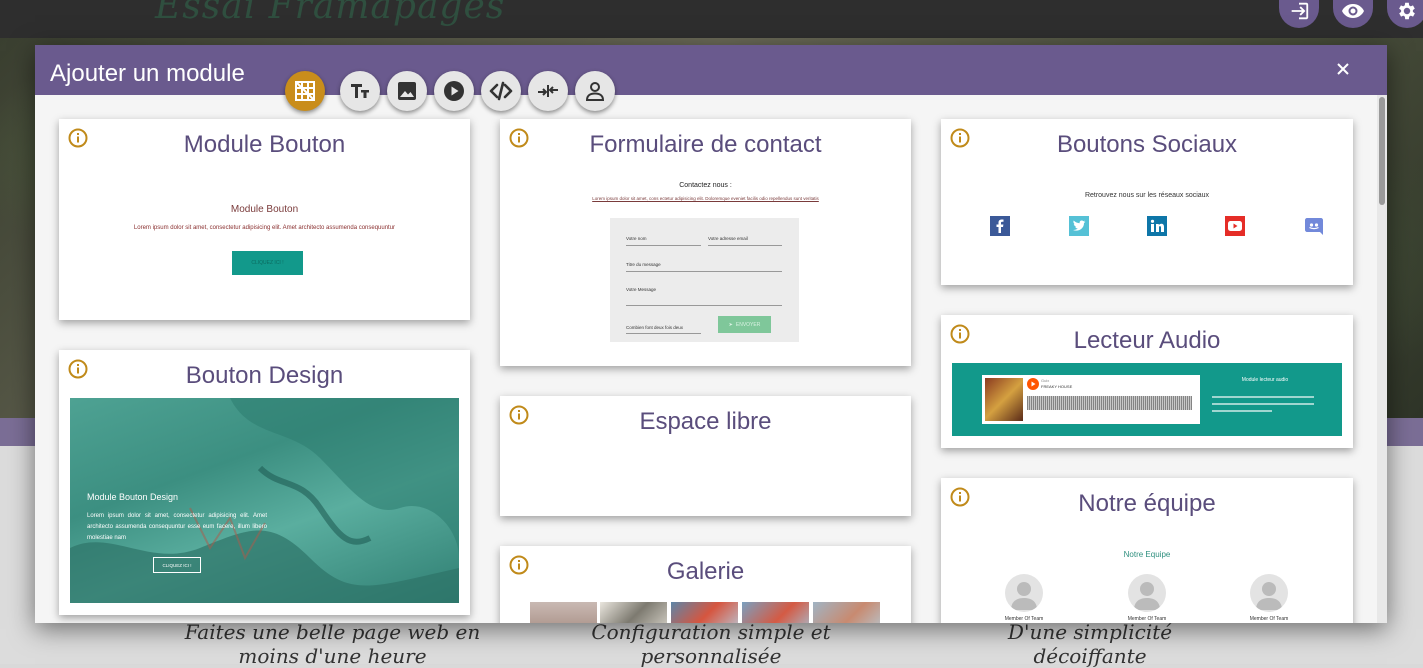  What do you see at coordinates (705, 185) in the screenshot?
I see `preview-heading: Contactez nous :` at bounding box center [705, 185].